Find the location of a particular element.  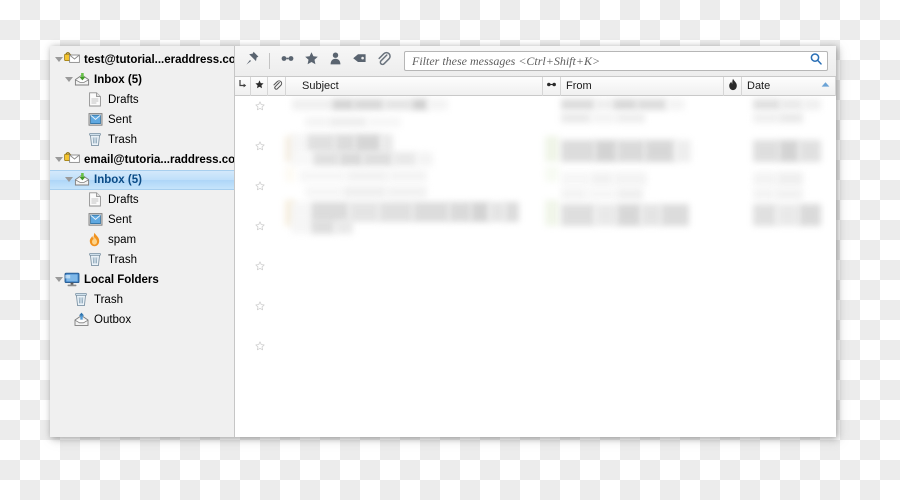

paperclip-icon is located at coordinates (383, 61).